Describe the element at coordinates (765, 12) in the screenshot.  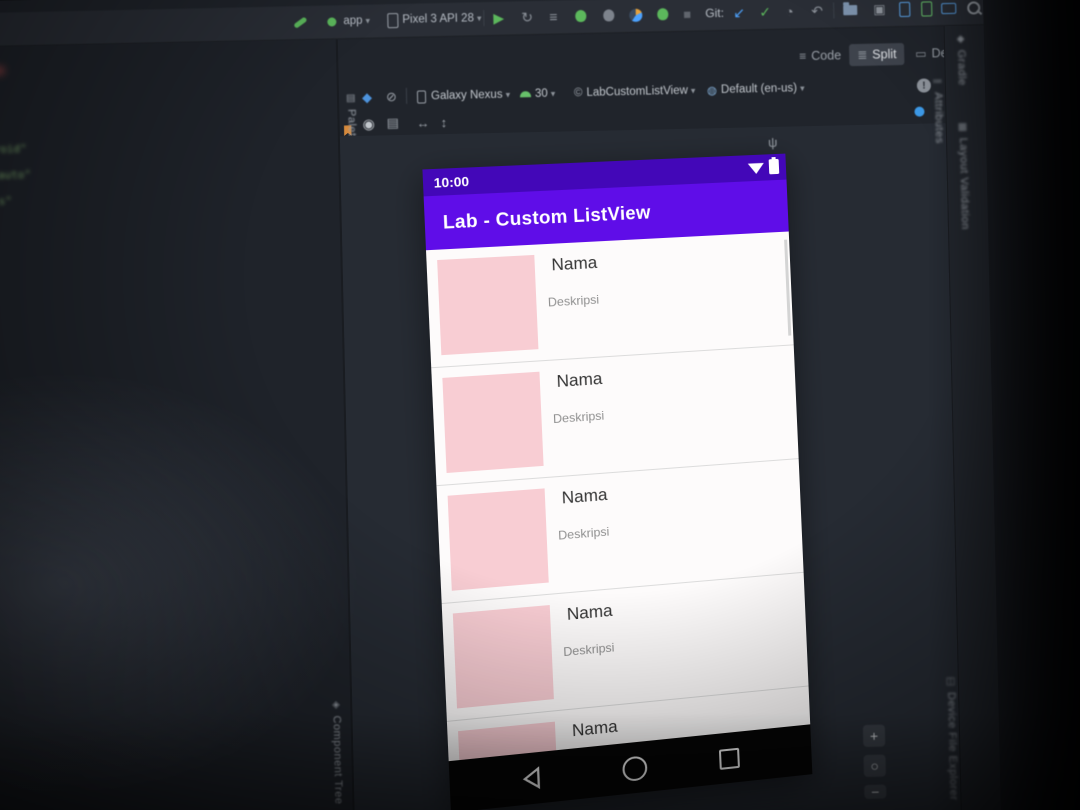
I see `git-commit-icon: ✓` at that location.